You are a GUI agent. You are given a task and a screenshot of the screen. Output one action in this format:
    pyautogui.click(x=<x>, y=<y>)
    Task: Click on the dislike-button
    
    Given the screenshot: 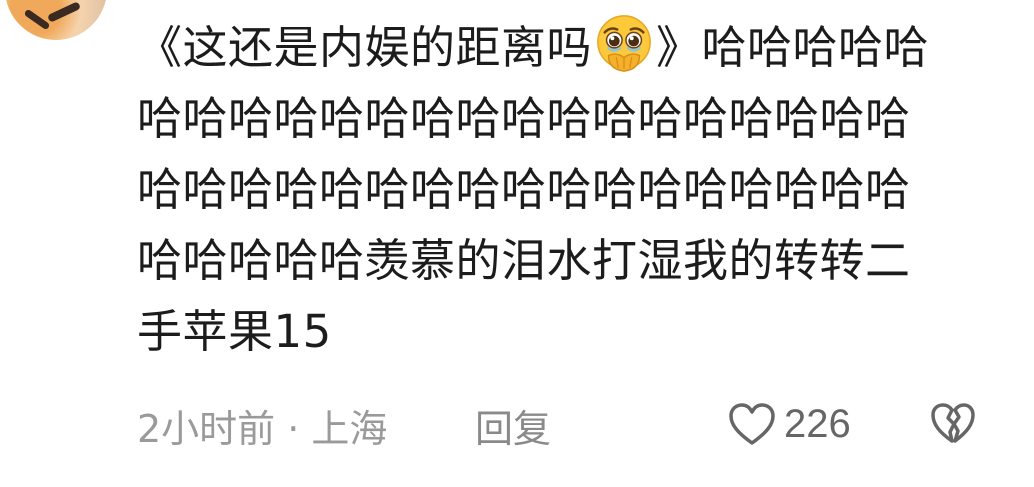 What is the action you would take?
    pyautogui.click(x=953, y=425)
    